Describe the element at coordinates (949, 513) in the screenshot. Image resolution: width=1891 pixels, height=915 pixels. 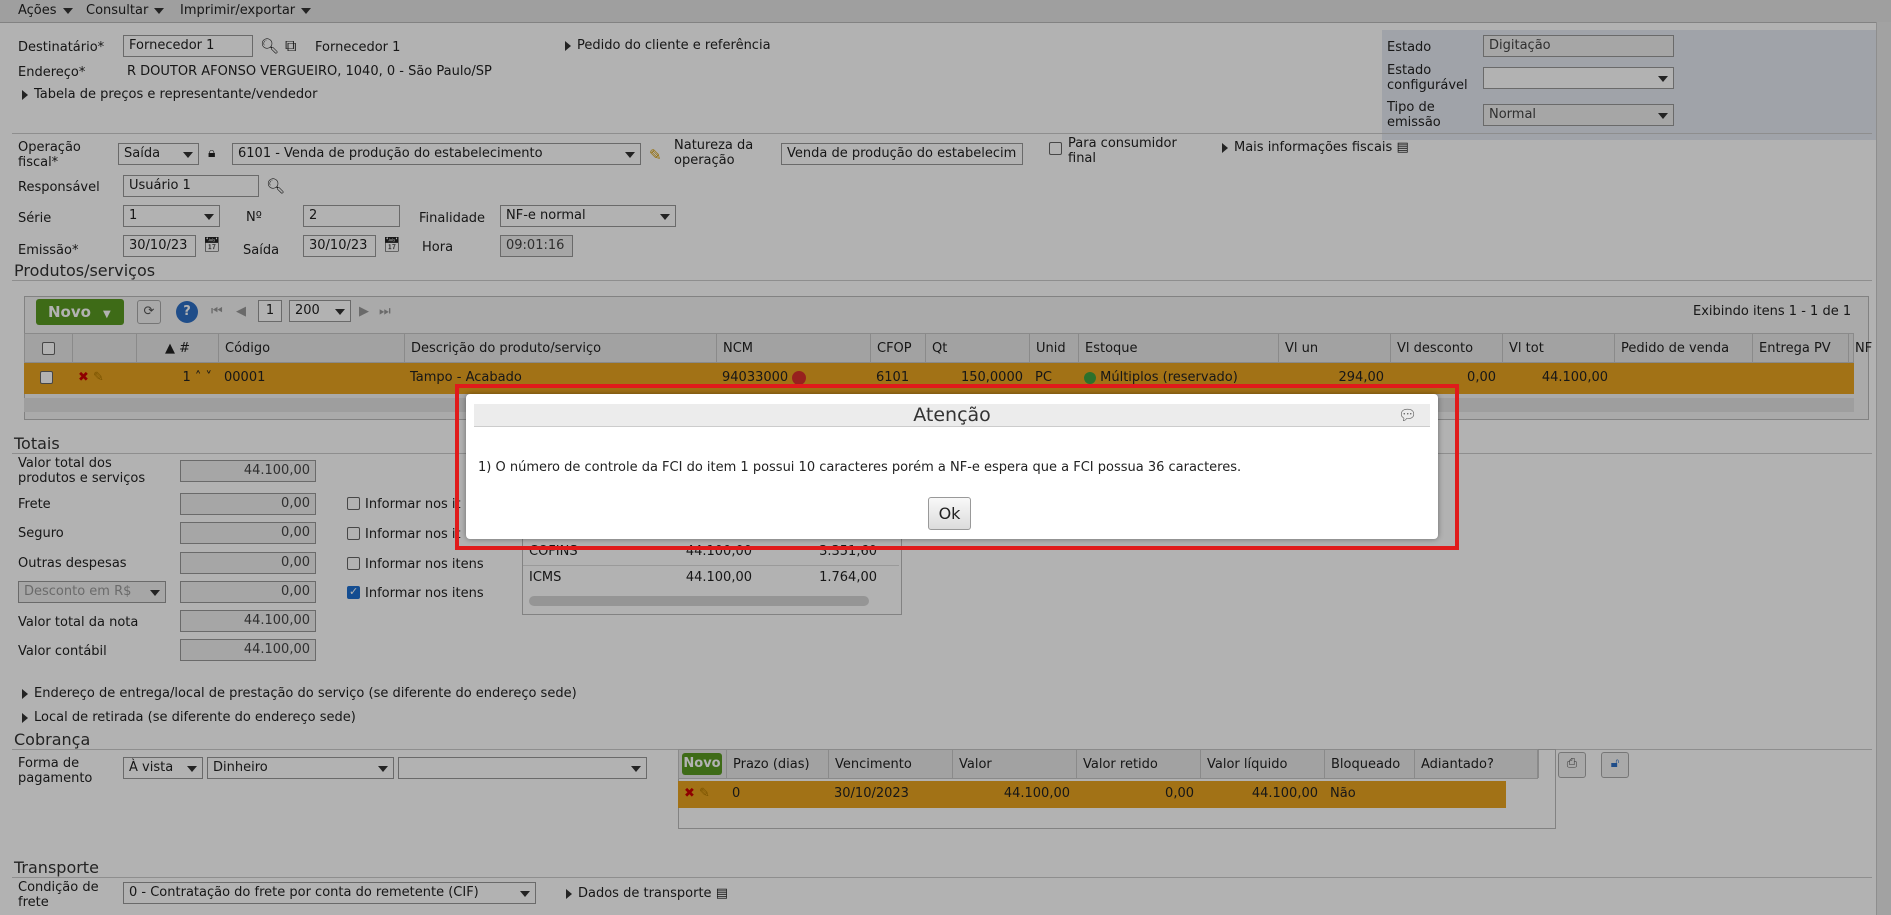
I see `ok-button: Ok` at that location.